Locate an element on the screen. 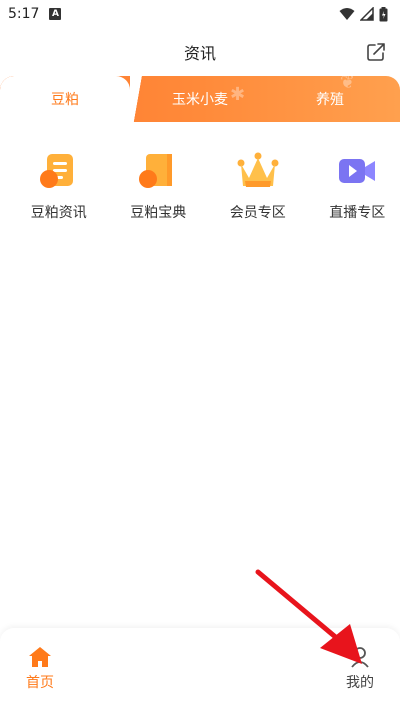  book-icon is located at coordinates (156, 171).